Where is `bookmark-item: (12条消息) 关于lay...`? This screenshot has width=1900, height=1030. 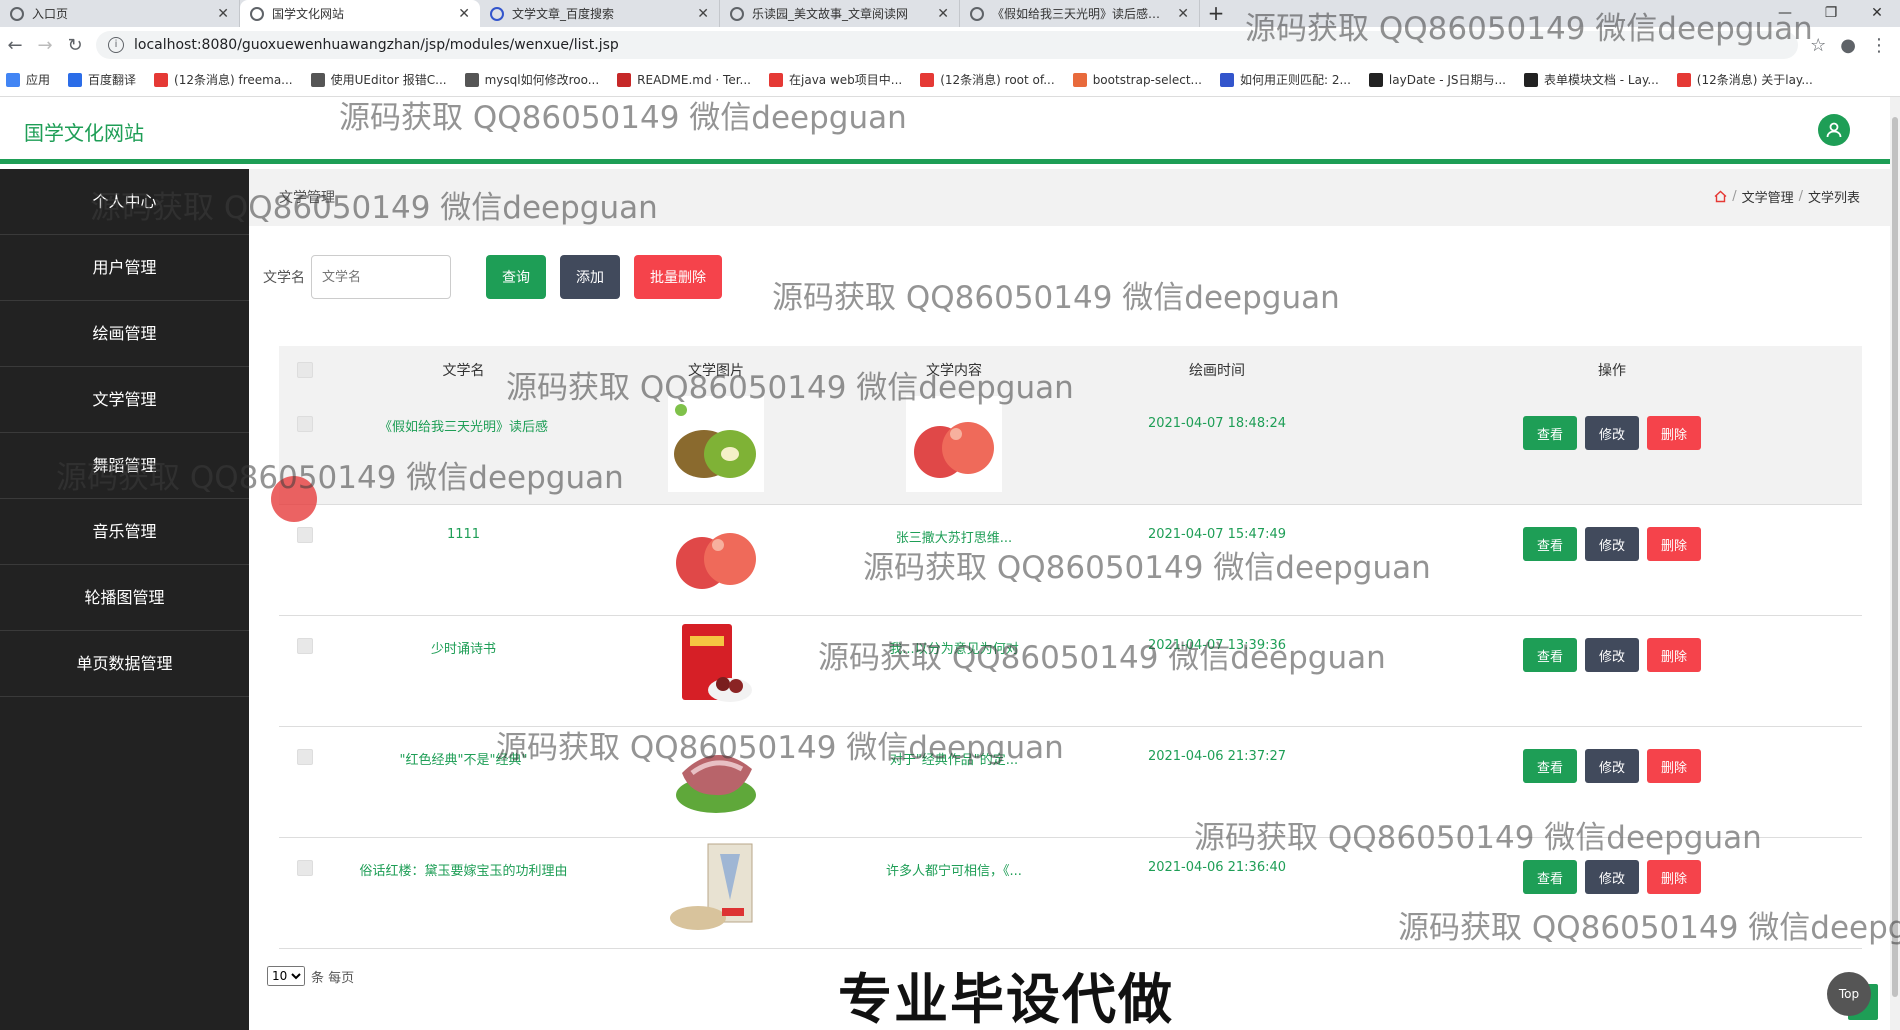 bookmark-item: (12条消息) 关于lay... is located at coordinates (1744, 79).